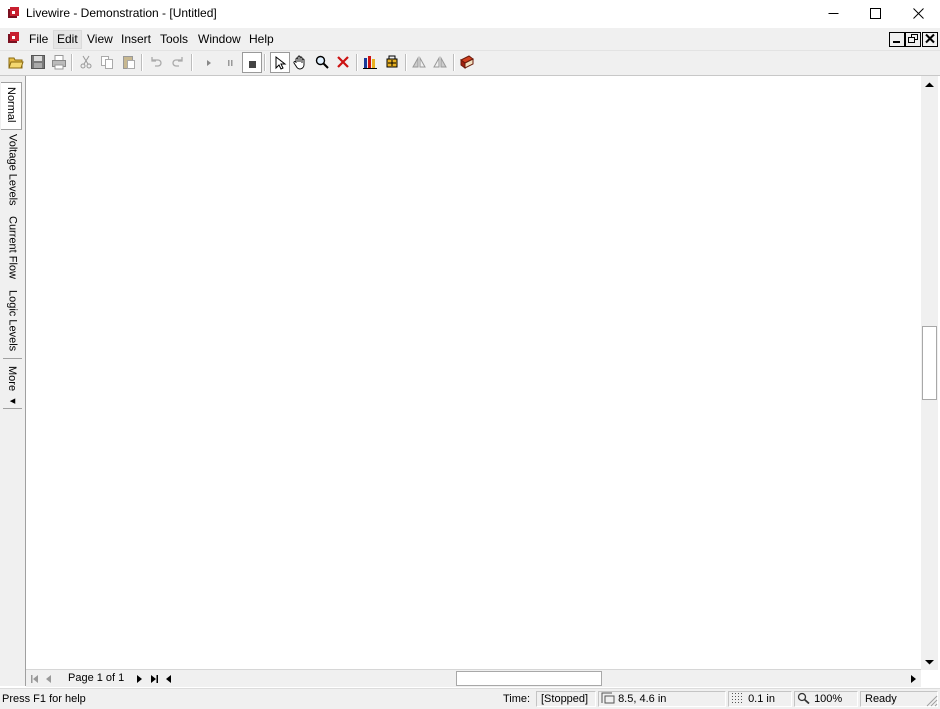 This screenshot has height=709, width=940. Describe the element at coordinates (918, 13) in the screenshot. I see `close-button` at that location.